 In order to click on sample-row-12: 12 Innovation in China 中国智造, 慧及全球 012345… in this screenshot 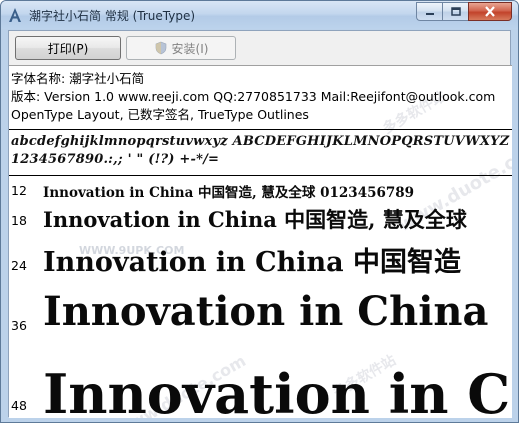, I will do `click(260, 190)`.